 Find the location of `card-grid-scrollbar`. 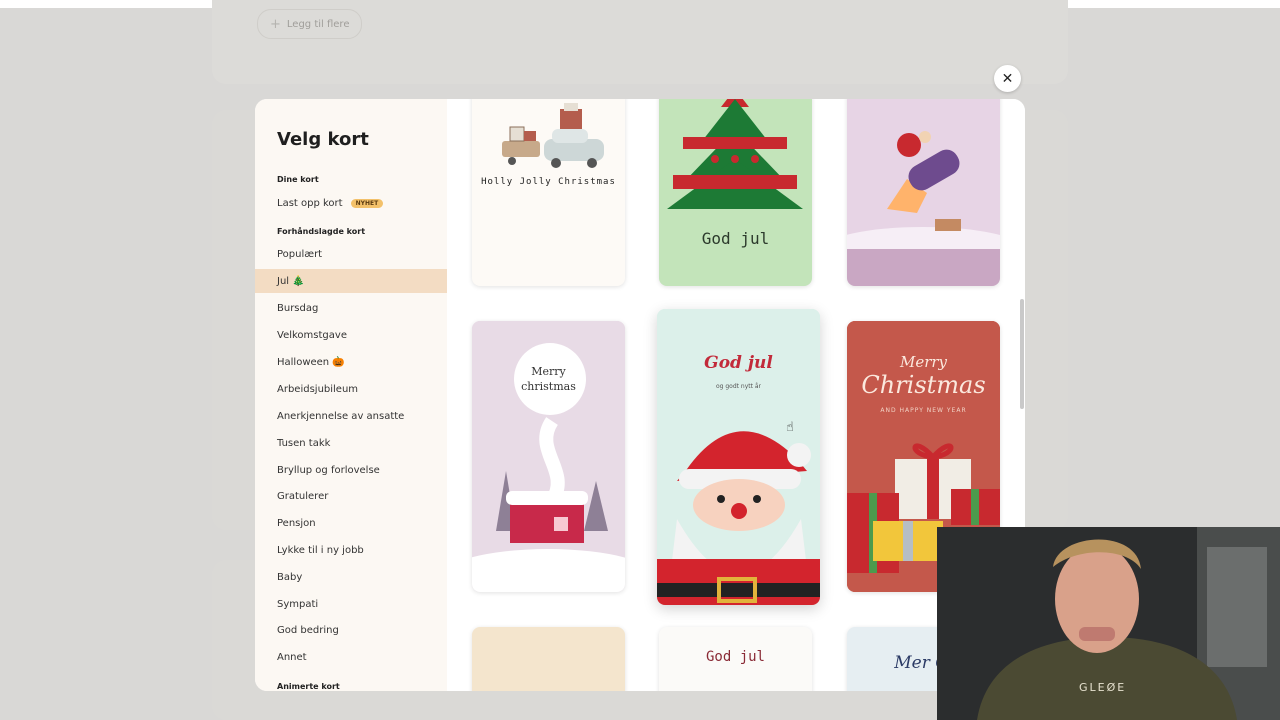

card-grid-scrollbar is located at coordinates (1022, 354).